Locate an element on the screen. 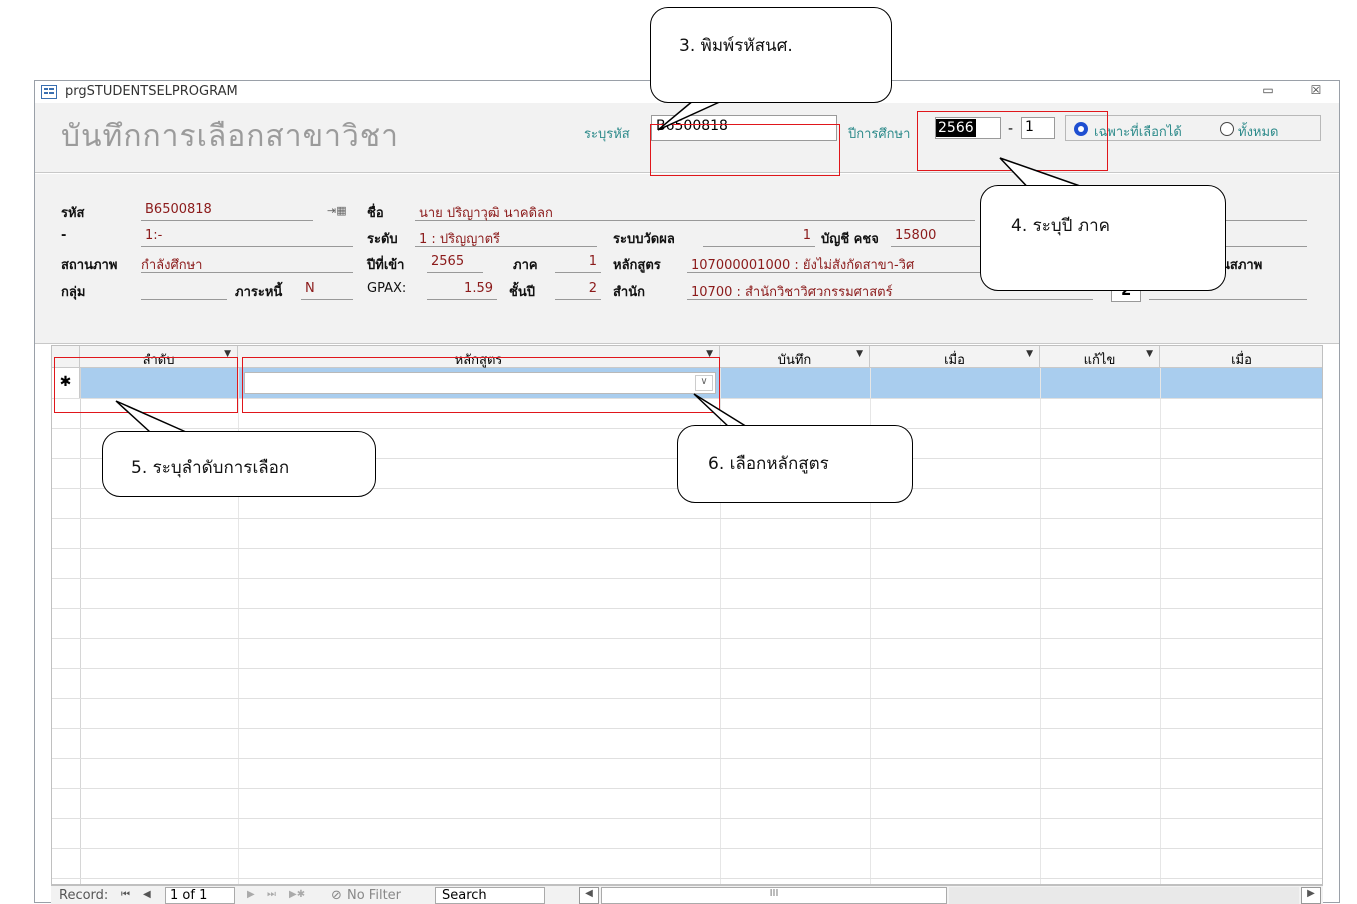 This screenshot has height=904, width=1357. callout-step-4: 4. ระบุปี ภาค is located at coordinates (1103, 238).